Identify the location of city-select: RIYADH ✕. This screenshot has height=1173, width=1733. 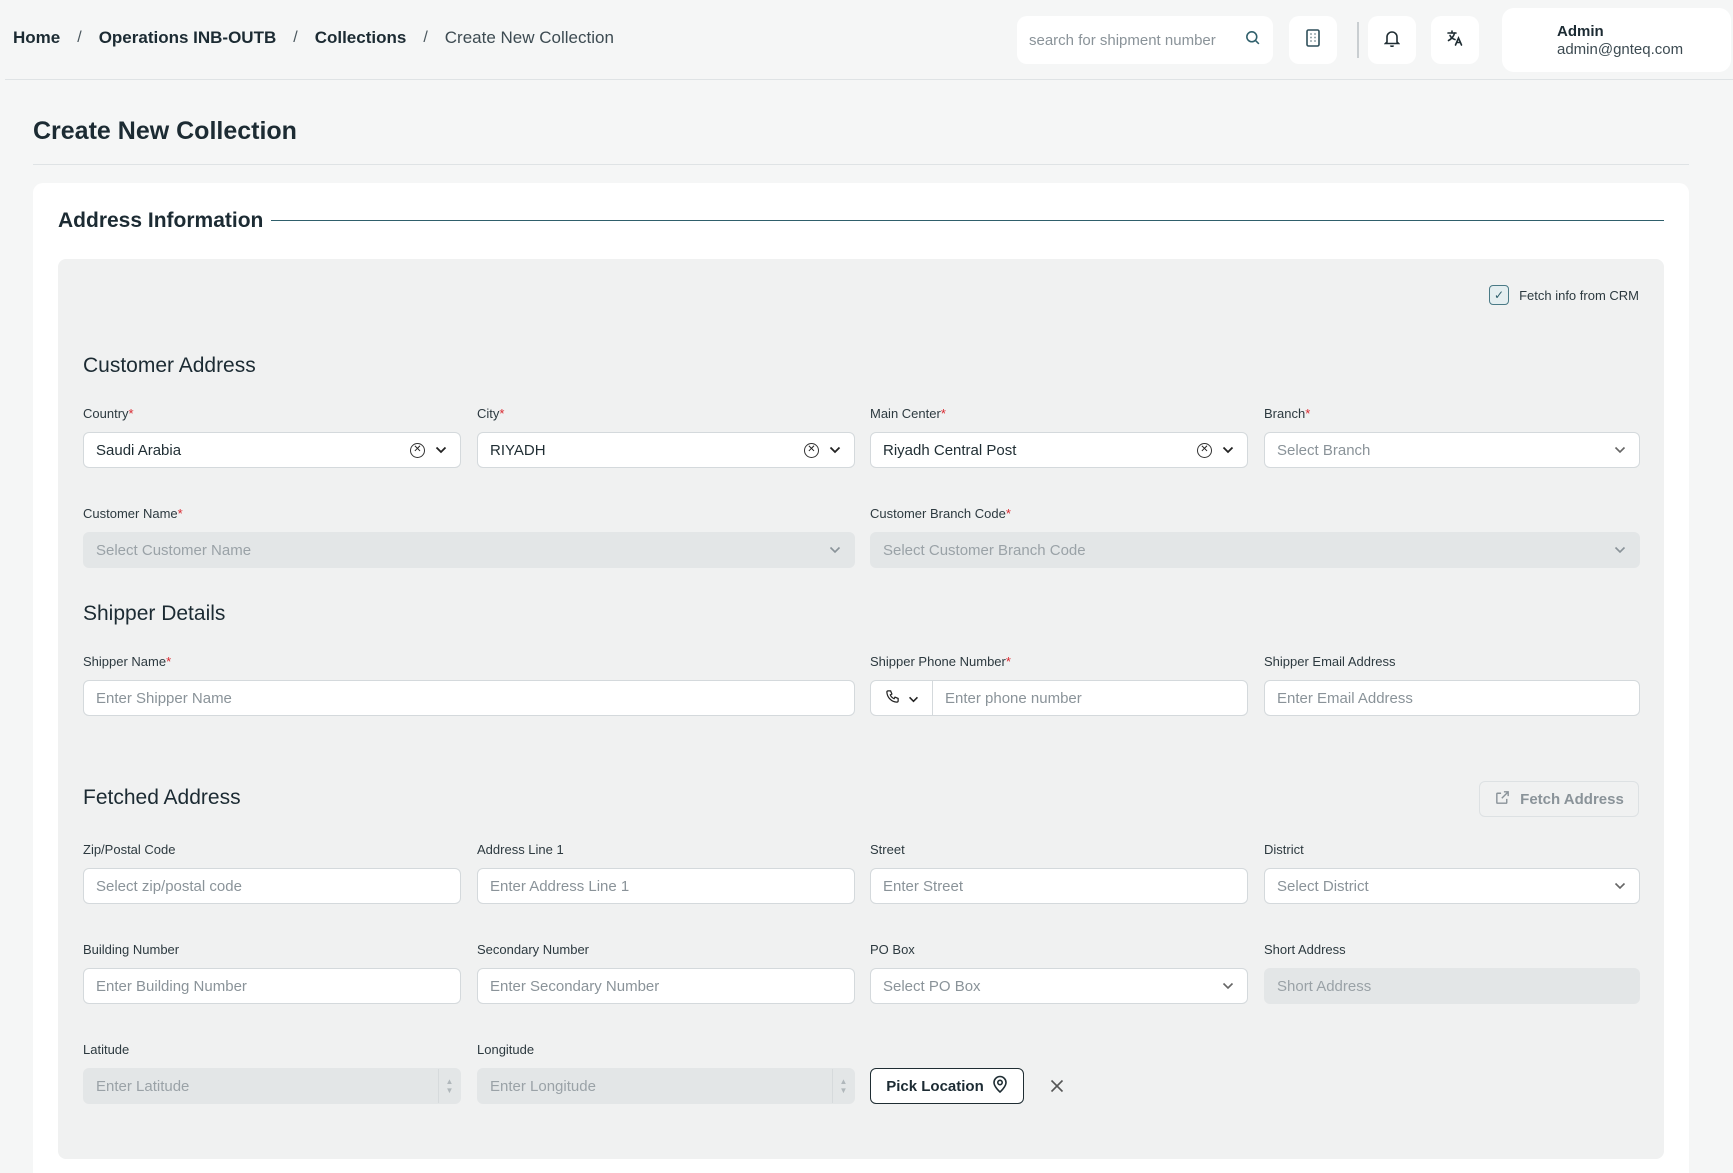
(666, 450).